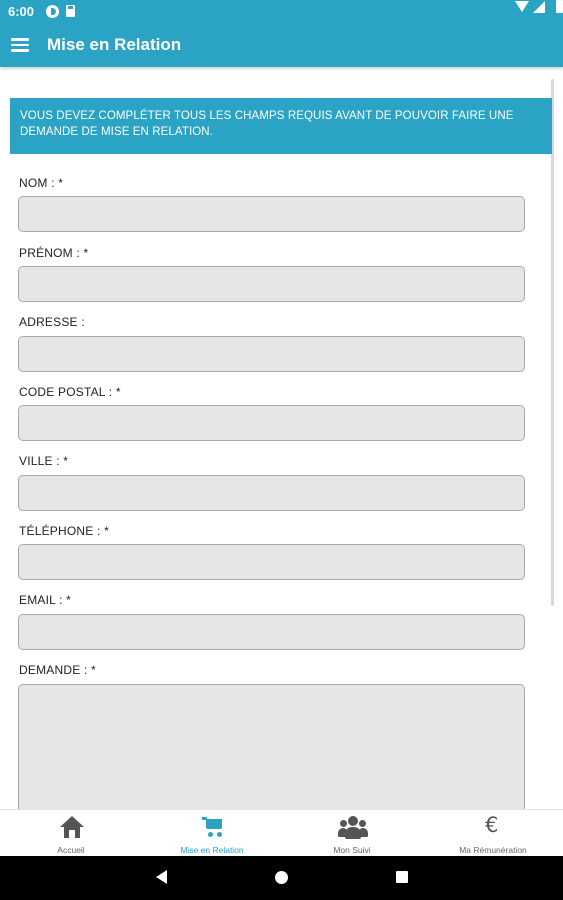 The width and height of the screenshot is (563, 900). What do you see at coordinates (552, 342) in the screenshot?
I see `scrollbar` at bounding box center [552, 342].